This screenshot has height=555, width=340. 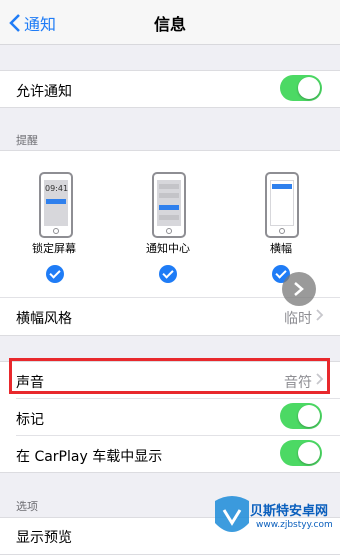 What do you see at coordinates (27, 506) in the screenshot?
I see `section-header-options: 选项` at bounding box center [27, 506].